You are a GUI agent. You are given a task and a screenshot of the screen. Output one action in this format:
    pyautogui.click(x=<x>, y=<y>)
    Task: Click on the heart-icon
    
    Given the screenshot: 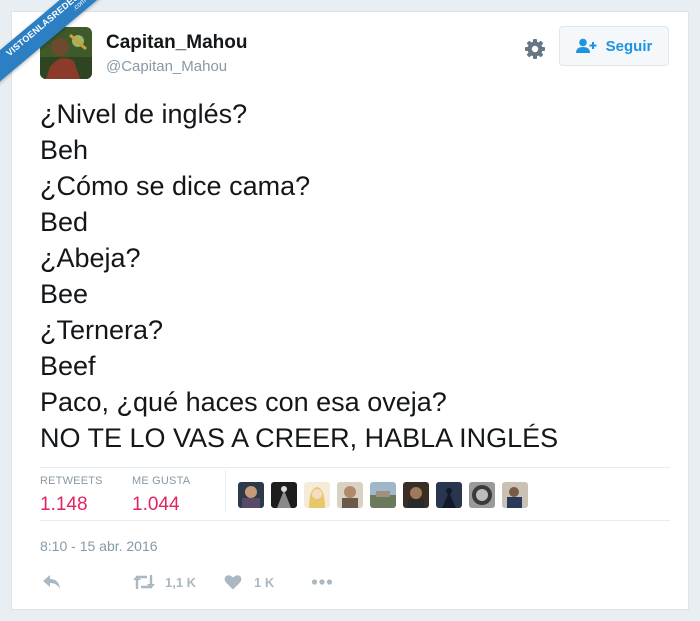 What is the action you would take?
    pyautogui.click(x=233, y=582)
    